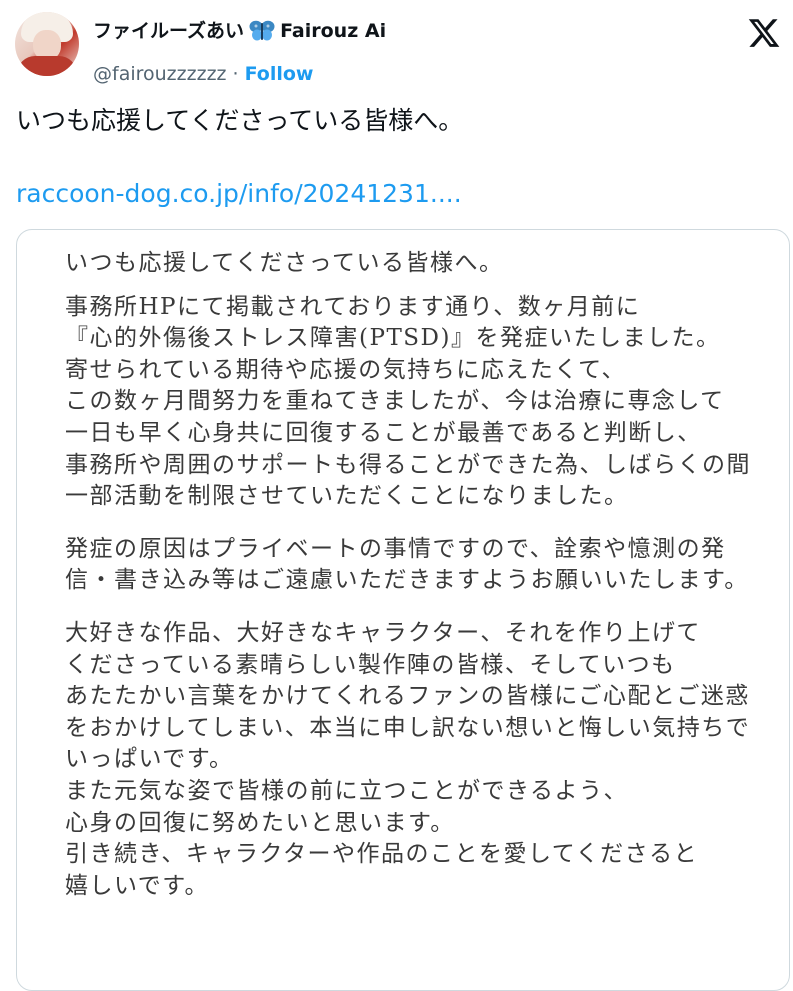 This screenshot has width=793, height=991. Describe the element at coordinates (279, 74) in the screenshot. I see `follow-button: Follow` at that location.